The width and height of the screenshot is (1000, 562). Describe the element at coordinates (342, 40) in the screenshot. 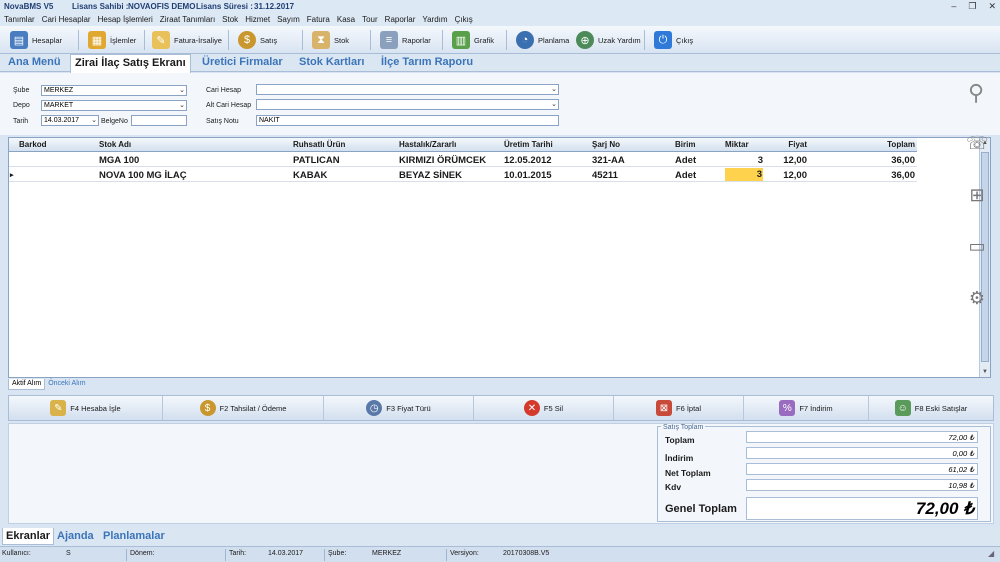

I see `stok-label: Stok` at that location.